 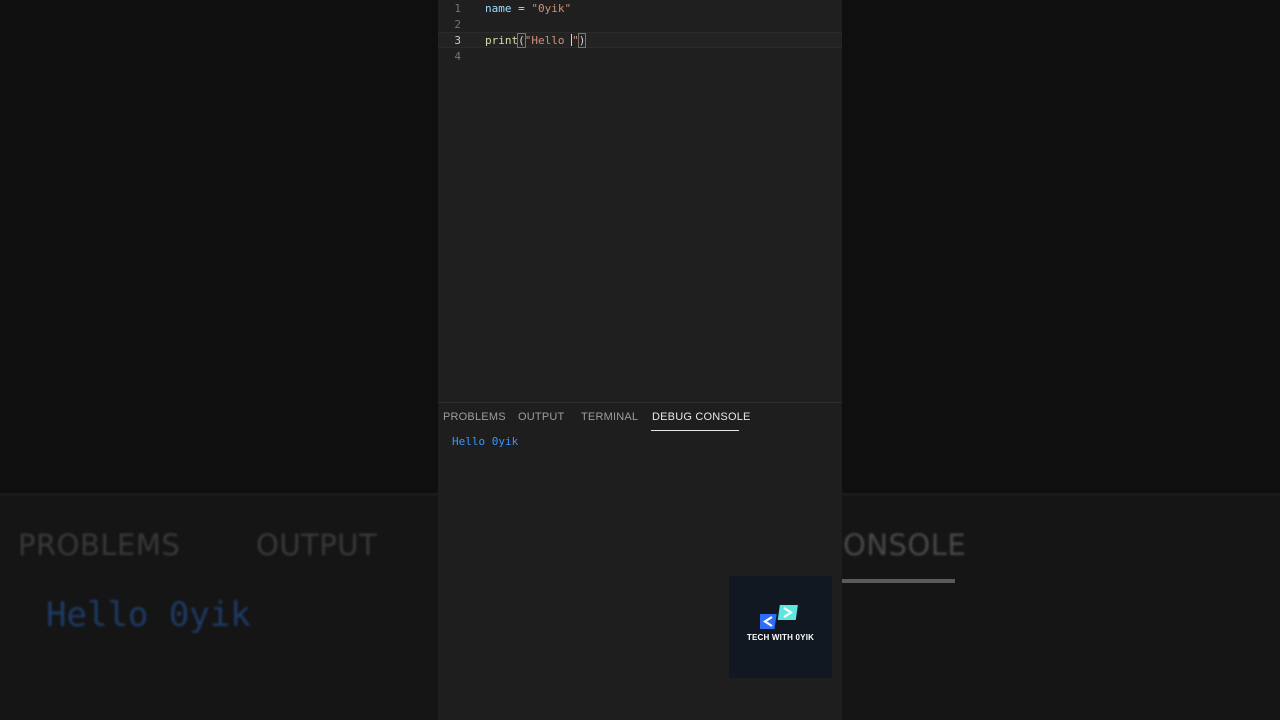 What do you see at coordinates (521, 8) in the screenshot?
I see `operator-token: =` at bounding box center [521, 8].